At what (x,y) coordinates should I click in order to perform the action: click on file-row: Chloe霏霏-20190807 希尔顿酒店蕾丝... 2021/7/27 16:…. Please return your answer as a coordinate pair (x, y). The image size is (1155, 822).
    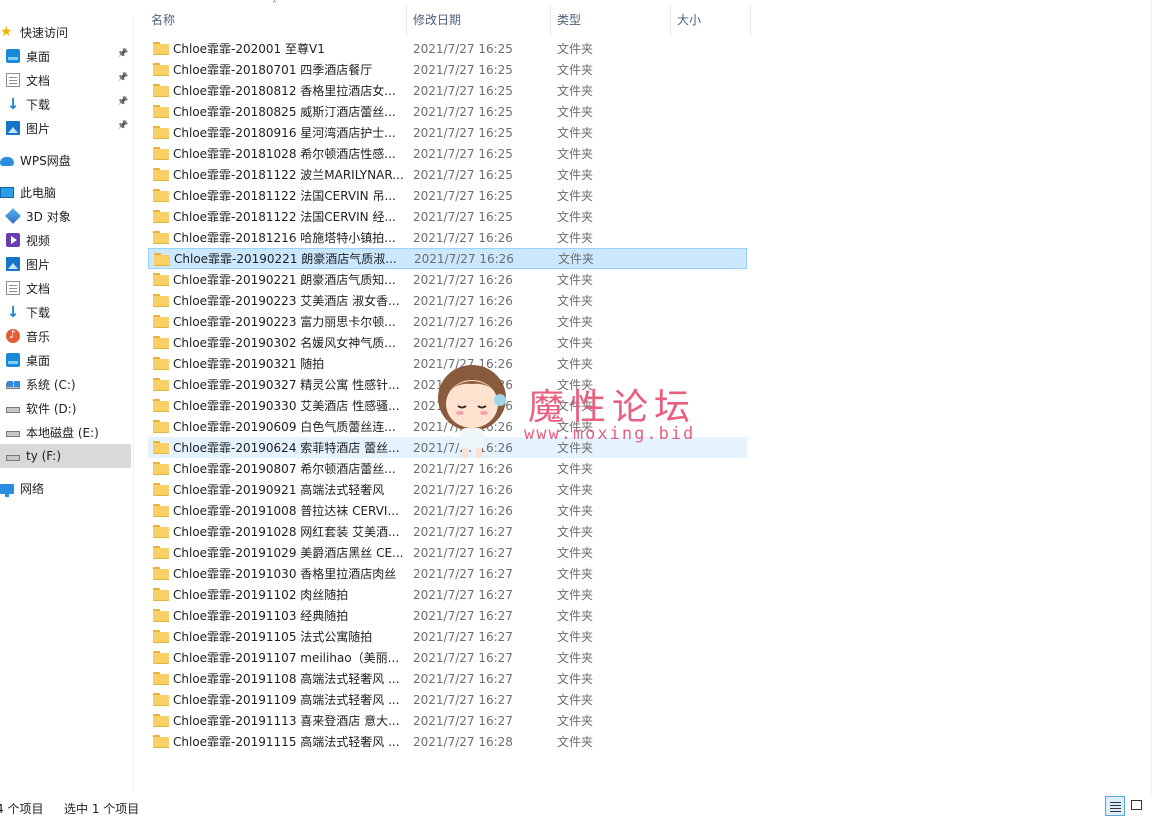
    Looking at the image, I should click on (447, 468).